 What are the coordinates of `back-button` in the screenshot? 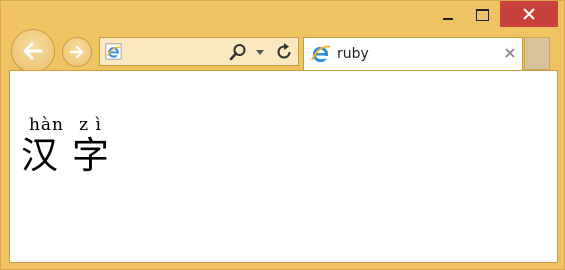 It's located at (33, 51).